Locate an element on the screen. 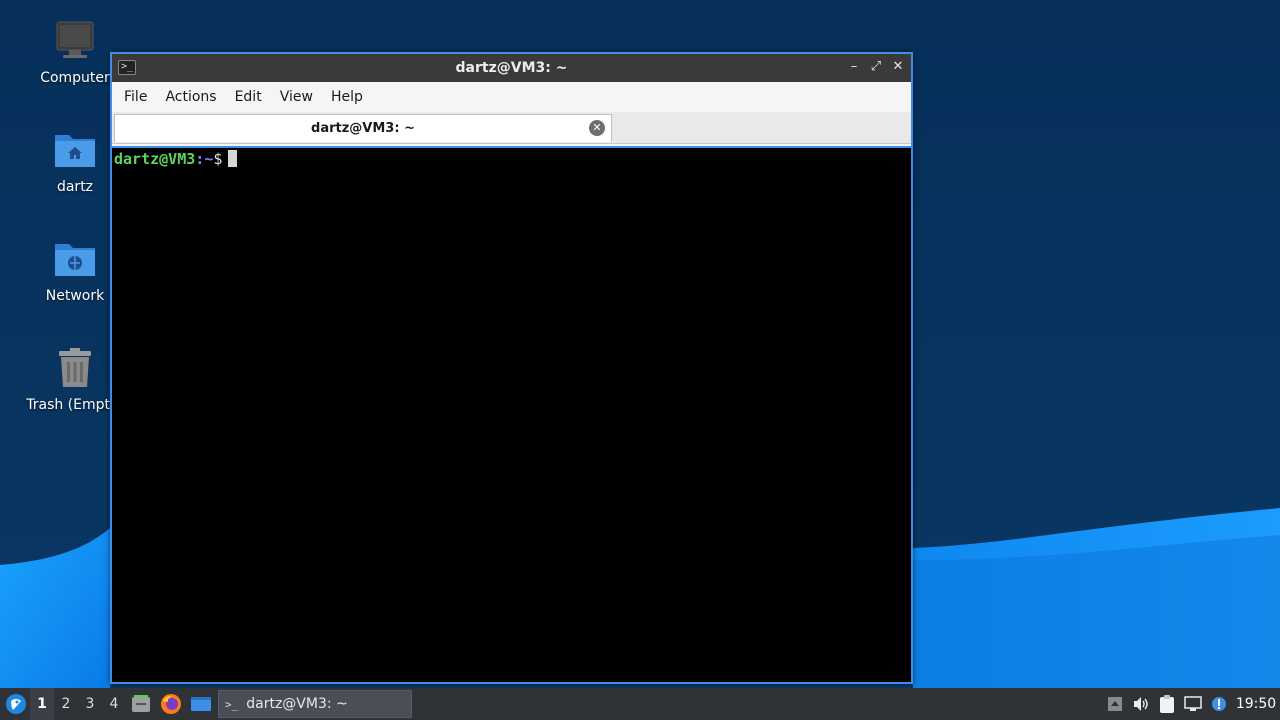 This screenshot has width=1280, height=720. file-manager-icon is located at coordinates (141, 703).